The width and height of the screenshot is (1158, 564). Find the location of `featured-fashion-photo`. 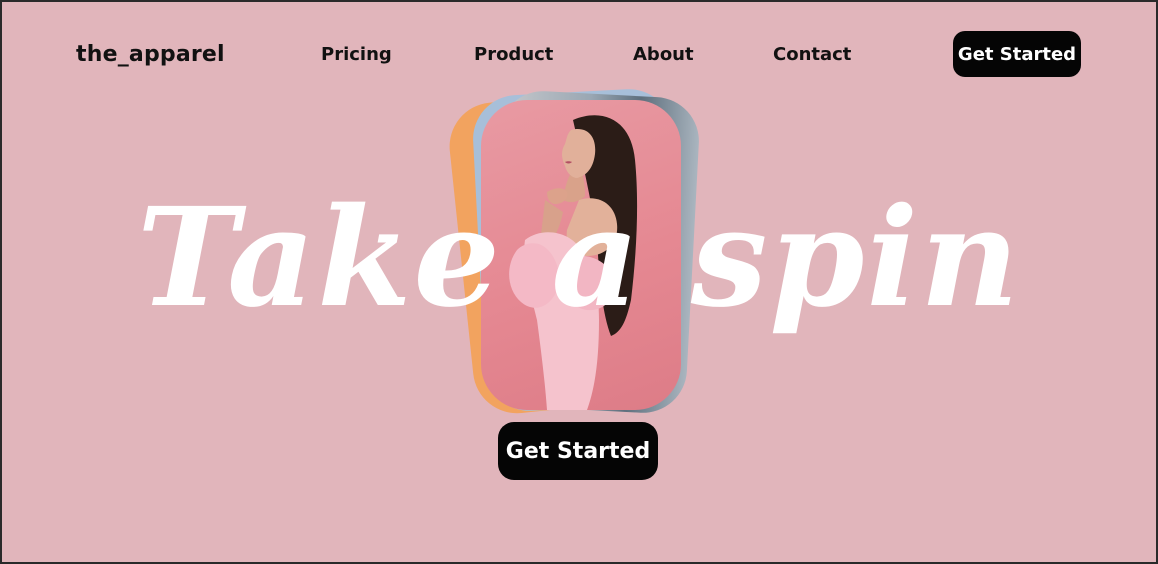

featured-fashion-photo is located at coordinates (581, 255).